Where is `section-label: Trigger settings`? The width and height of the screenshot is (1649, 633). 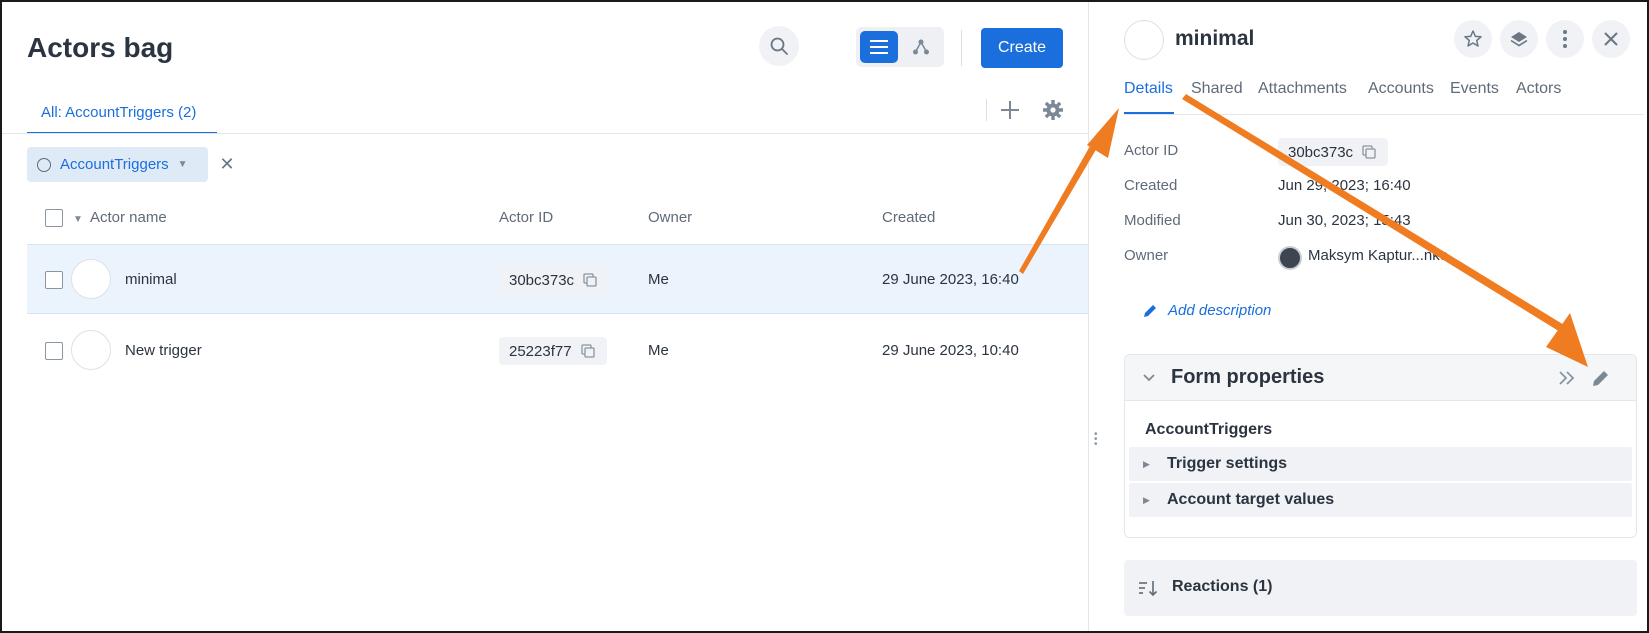 section-label: Trigger settings is located at coordinates (1227, 463).